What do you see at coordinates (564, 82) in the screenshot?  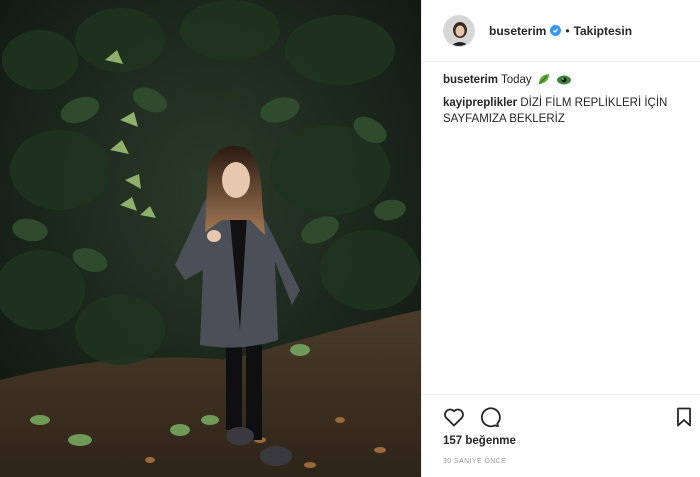 I see `eye-emoji-icon` at bounding box center [564, 82].